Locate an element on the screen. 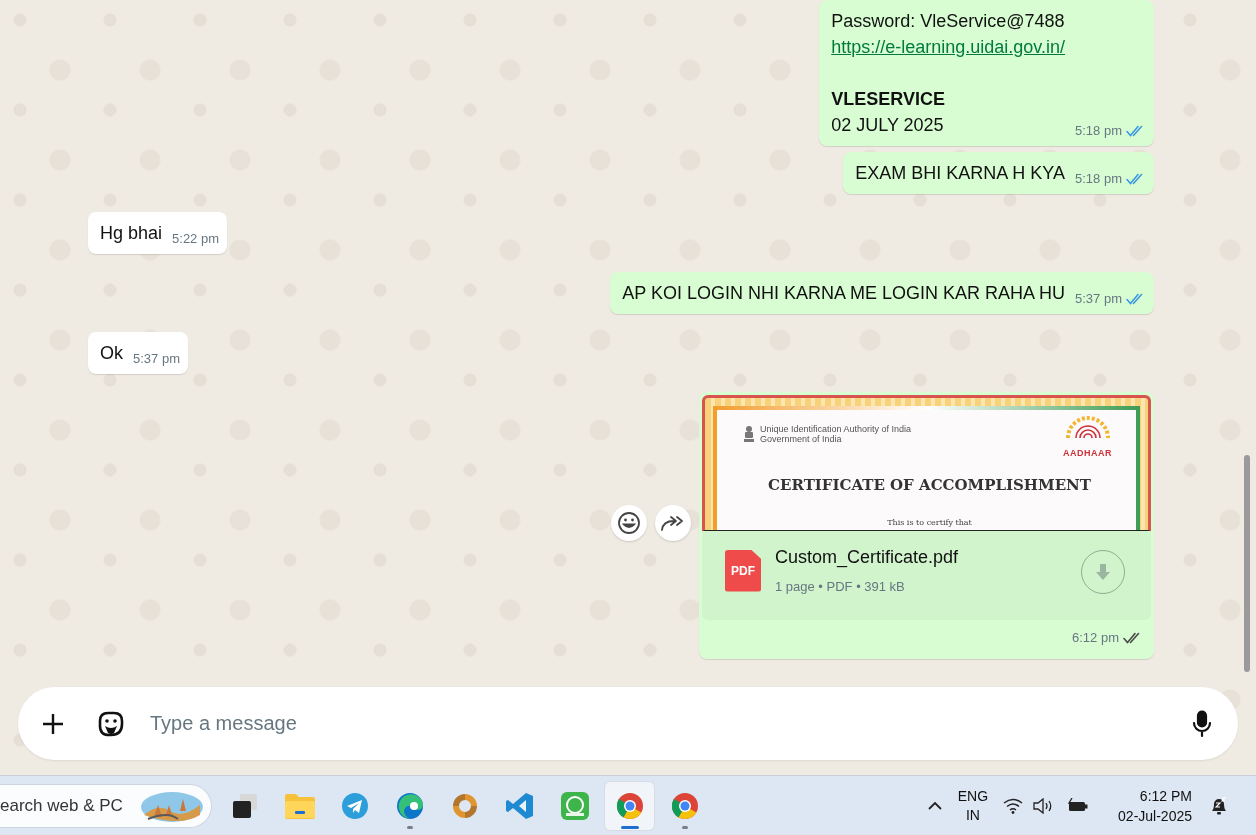 This screenshot has height=835, width=1256. emoji-reaction-button is located at coordinates (629, 523).